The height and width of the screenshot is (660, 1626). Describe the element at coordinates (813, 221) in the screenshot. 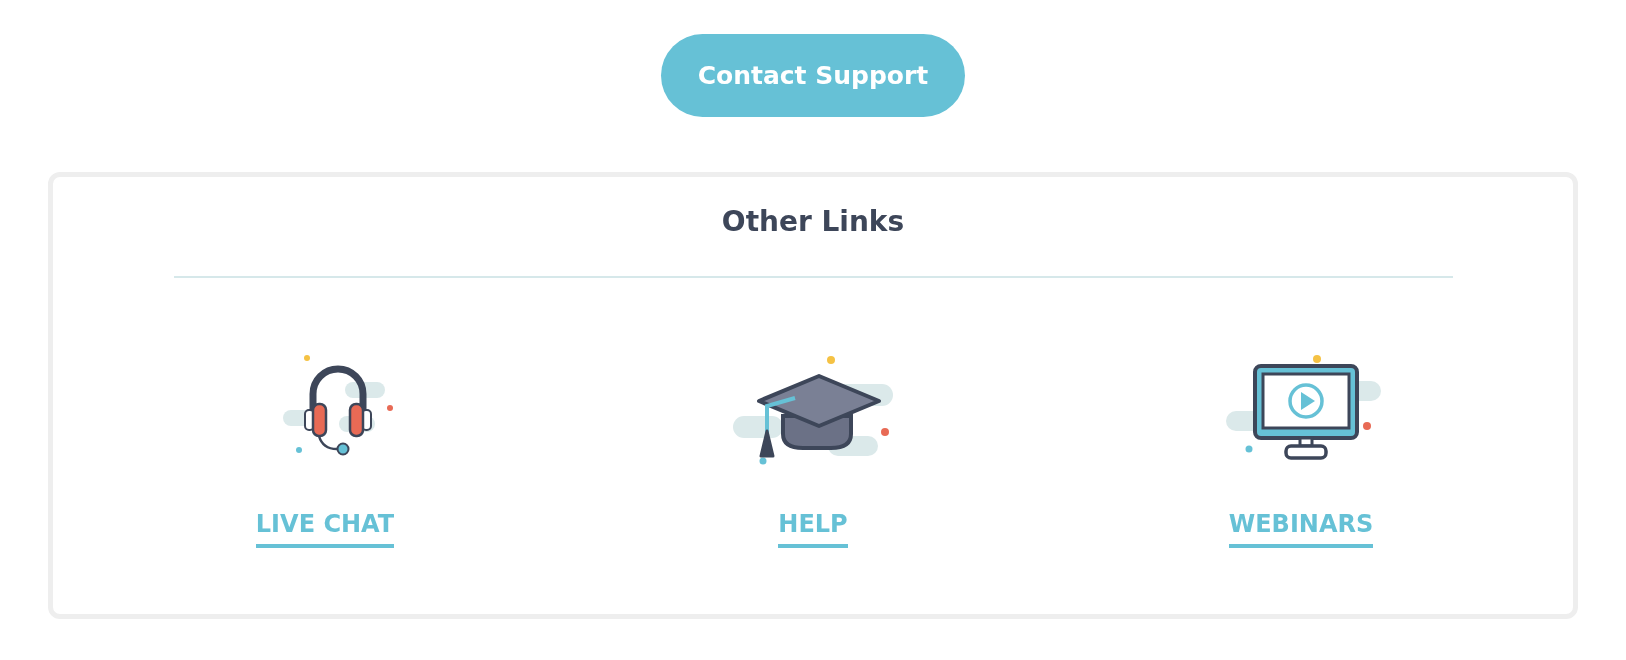

I see `section-title: Other Links` at that location.